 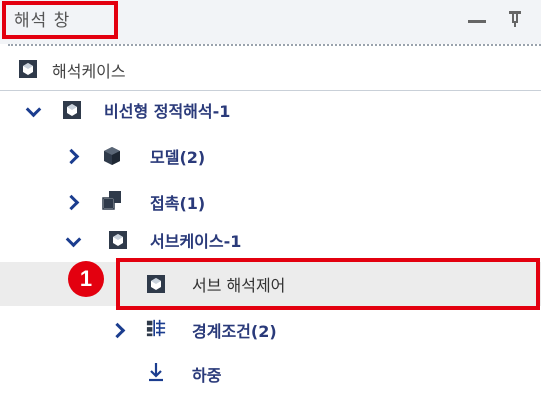 I want to click on analysis-case-header: 해석케이스, so click(x=270, y=69).